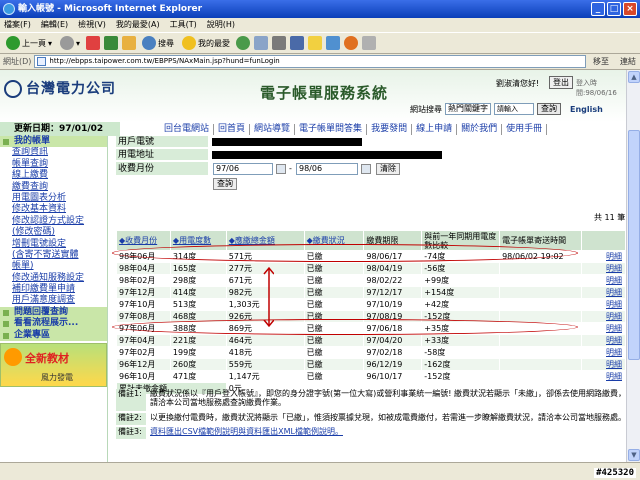 The height and width of the screenshot is (480, 640). Describe the element at coordinates (17, 25) in the screenshot. I see `menu-file: 檔案(F)` at that location.